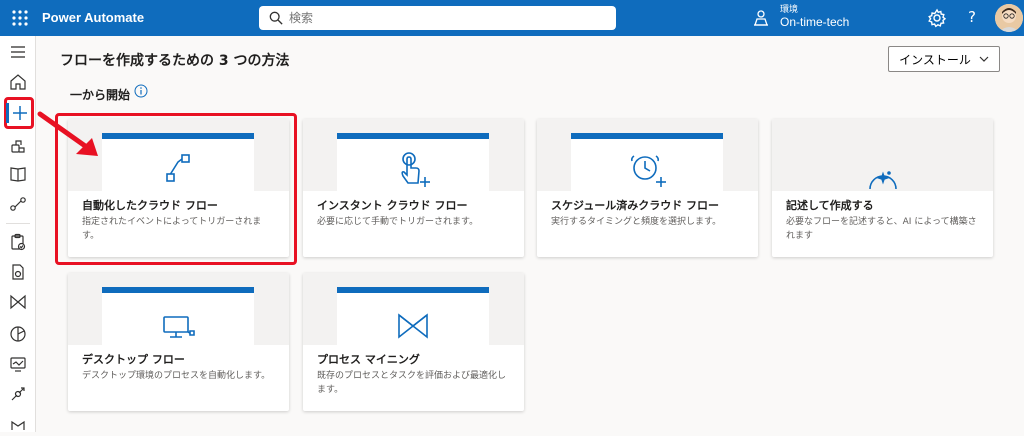 This screenshot has height=436, width=1024. I want to click on card-description: デスクトップ環境のプロセスを自動化します。, so click(176, 376).